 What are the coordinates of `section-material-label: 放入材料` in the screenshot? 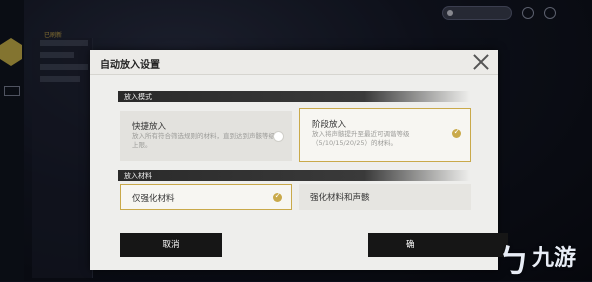 It's located at (138, 176).